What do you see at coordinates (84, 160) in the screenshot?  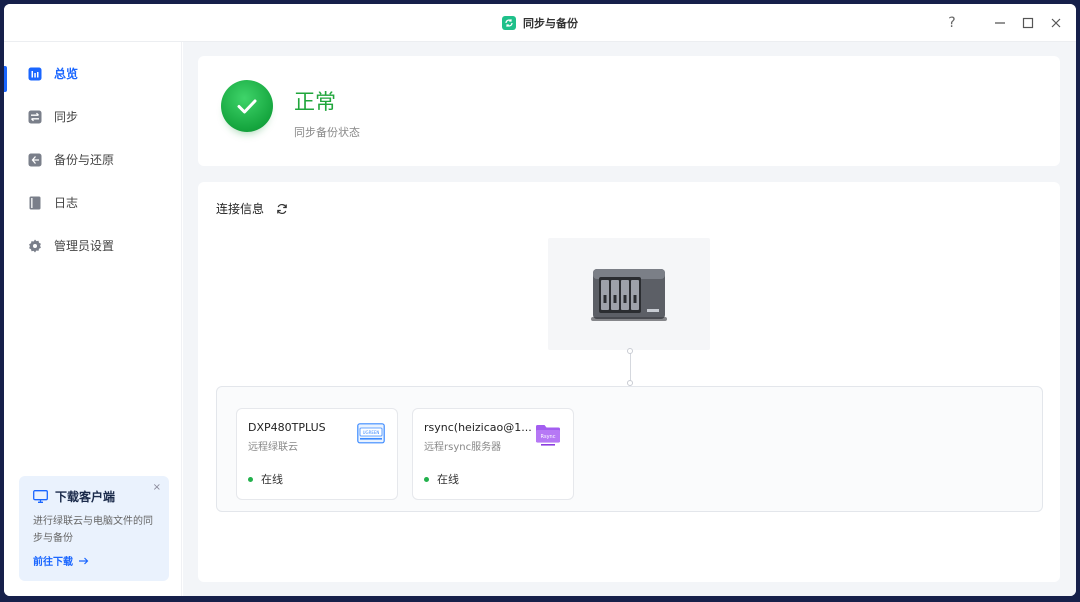 I see `sidebar-item-label: 备份与还原` at bounding box center [84, 160].